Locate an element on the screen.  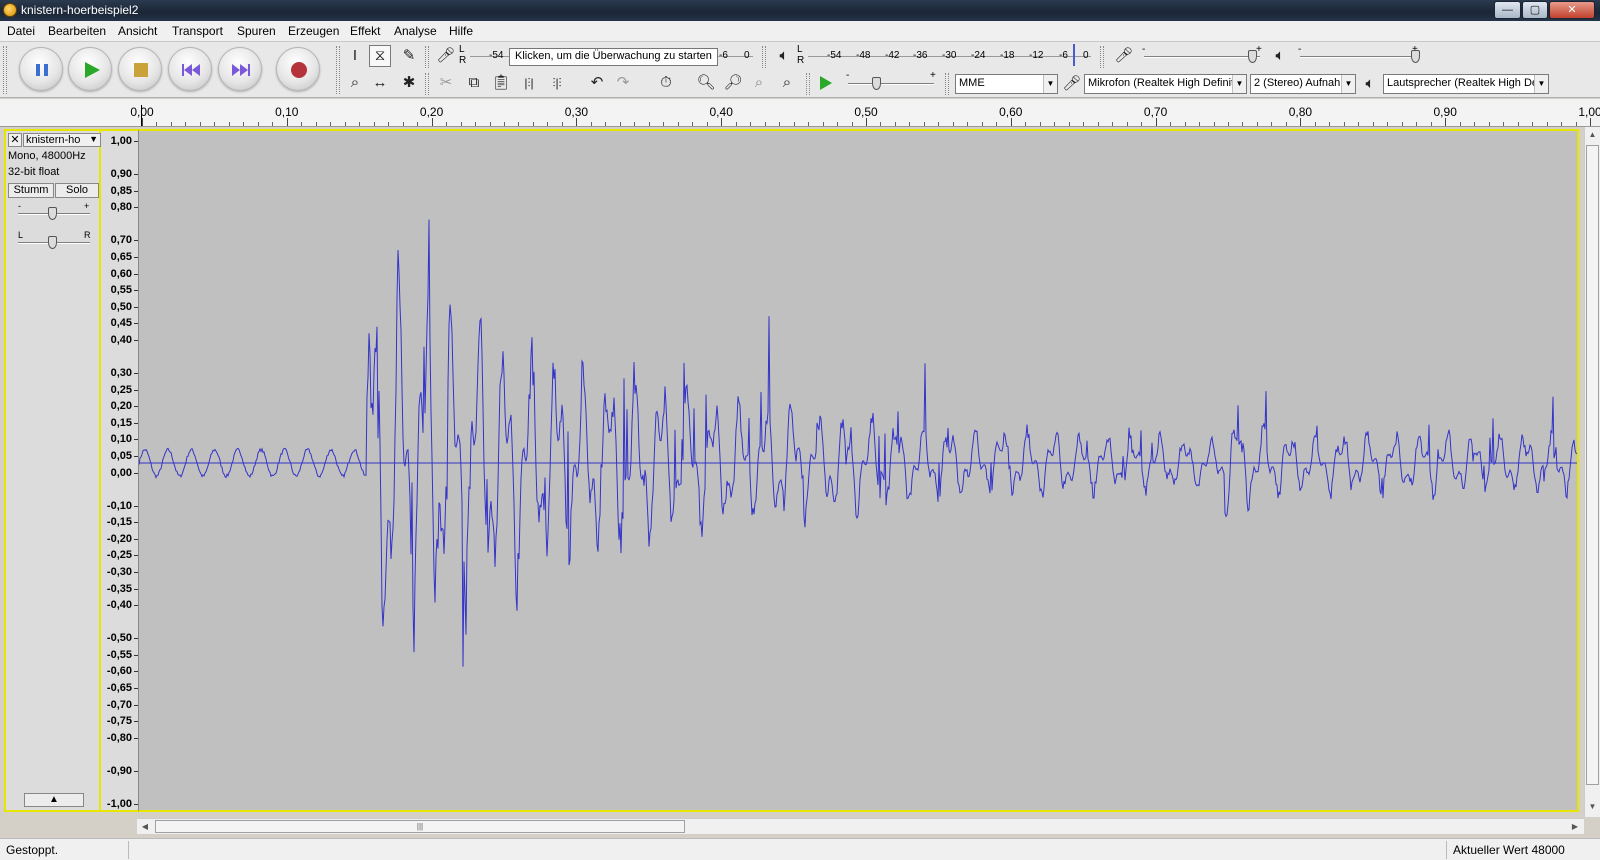
scroll-down-icon: ▼ is located at coordinates (1592, 807).